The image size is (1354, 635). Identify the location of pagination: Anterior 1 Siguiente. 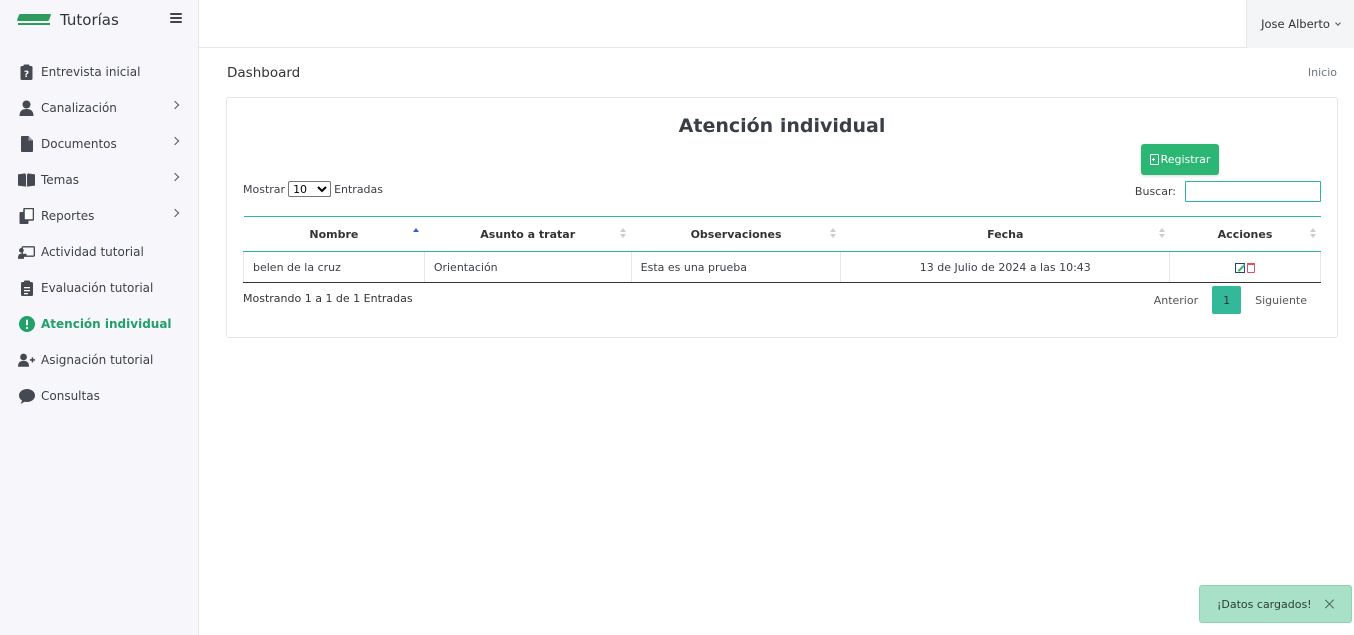
(1230, 300).